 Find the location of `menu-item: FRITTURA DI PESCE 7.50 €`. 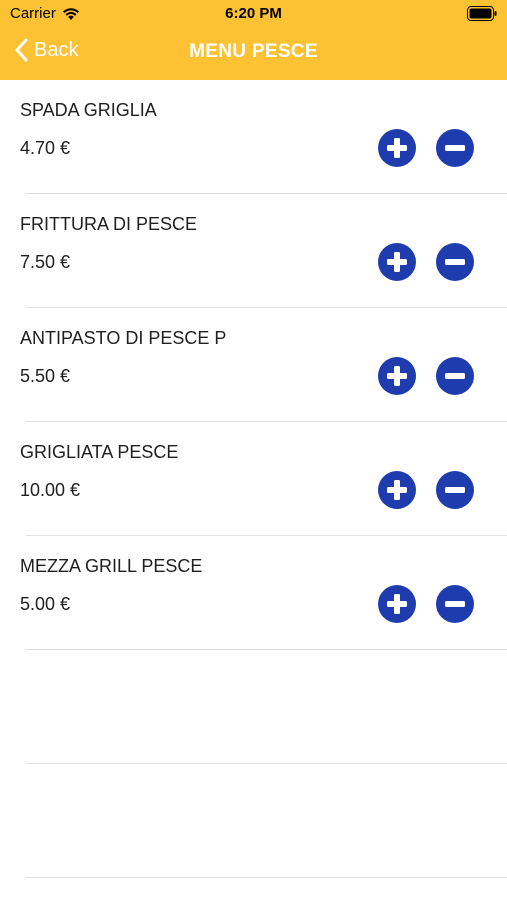

menu-item: FRITTURA DI PESCE 7.50 € is located at coordinates (253, 251).